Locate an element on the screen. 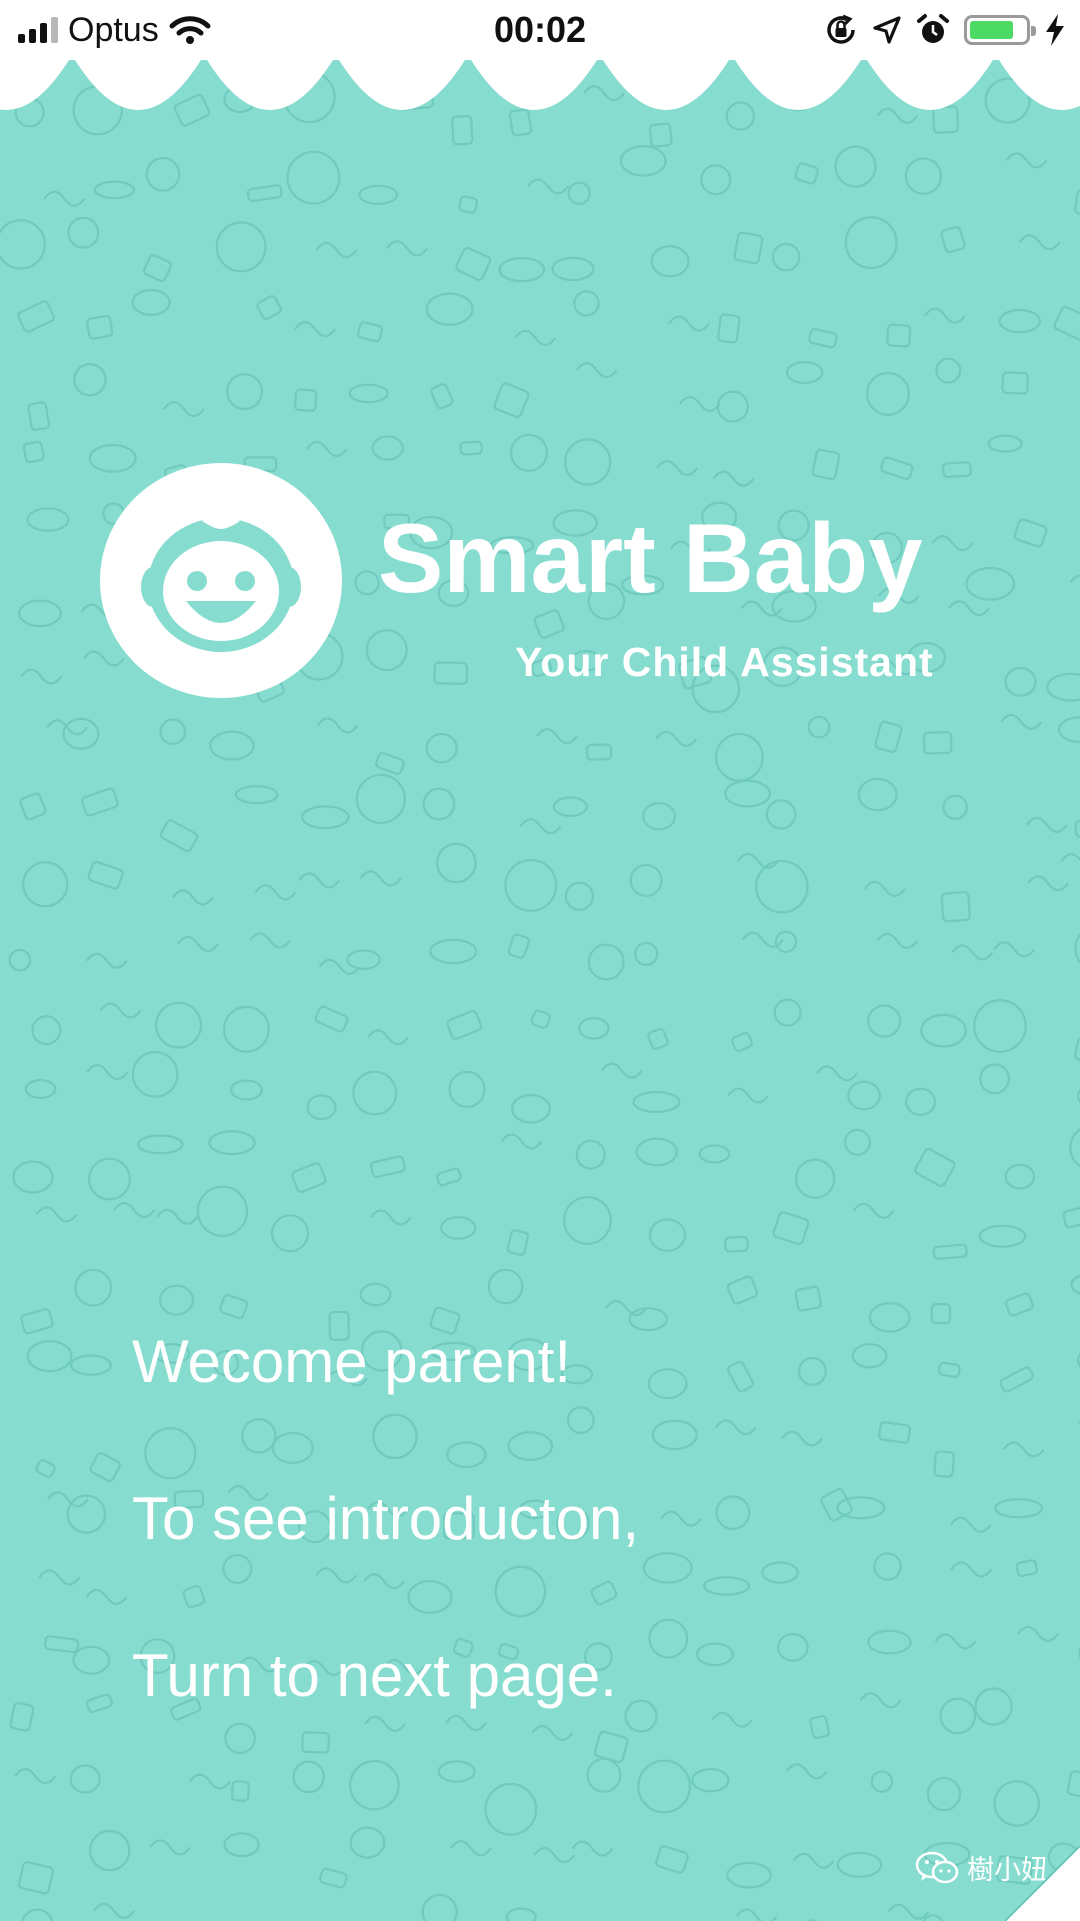 This screenshot has width=1080, height=1921. location-arrow-icon is located at coordinates (887, 30).